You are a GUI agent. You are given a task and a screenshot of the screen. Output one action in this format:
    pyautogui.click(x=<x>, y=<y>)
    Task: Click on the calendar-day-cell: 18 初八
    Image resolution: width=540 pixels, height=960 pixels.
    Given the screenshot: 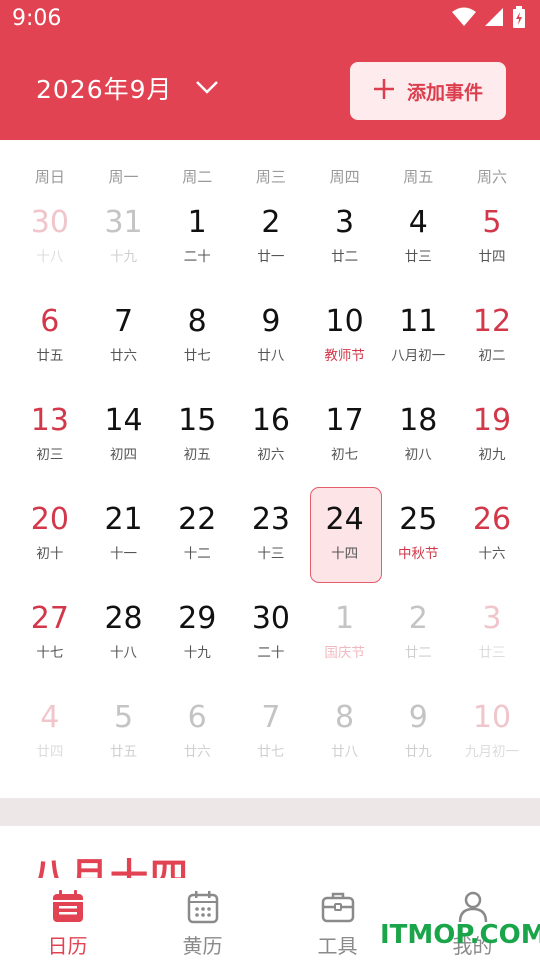 What is the action you would take?
    pyautogui.click(x=418, y=441)
    